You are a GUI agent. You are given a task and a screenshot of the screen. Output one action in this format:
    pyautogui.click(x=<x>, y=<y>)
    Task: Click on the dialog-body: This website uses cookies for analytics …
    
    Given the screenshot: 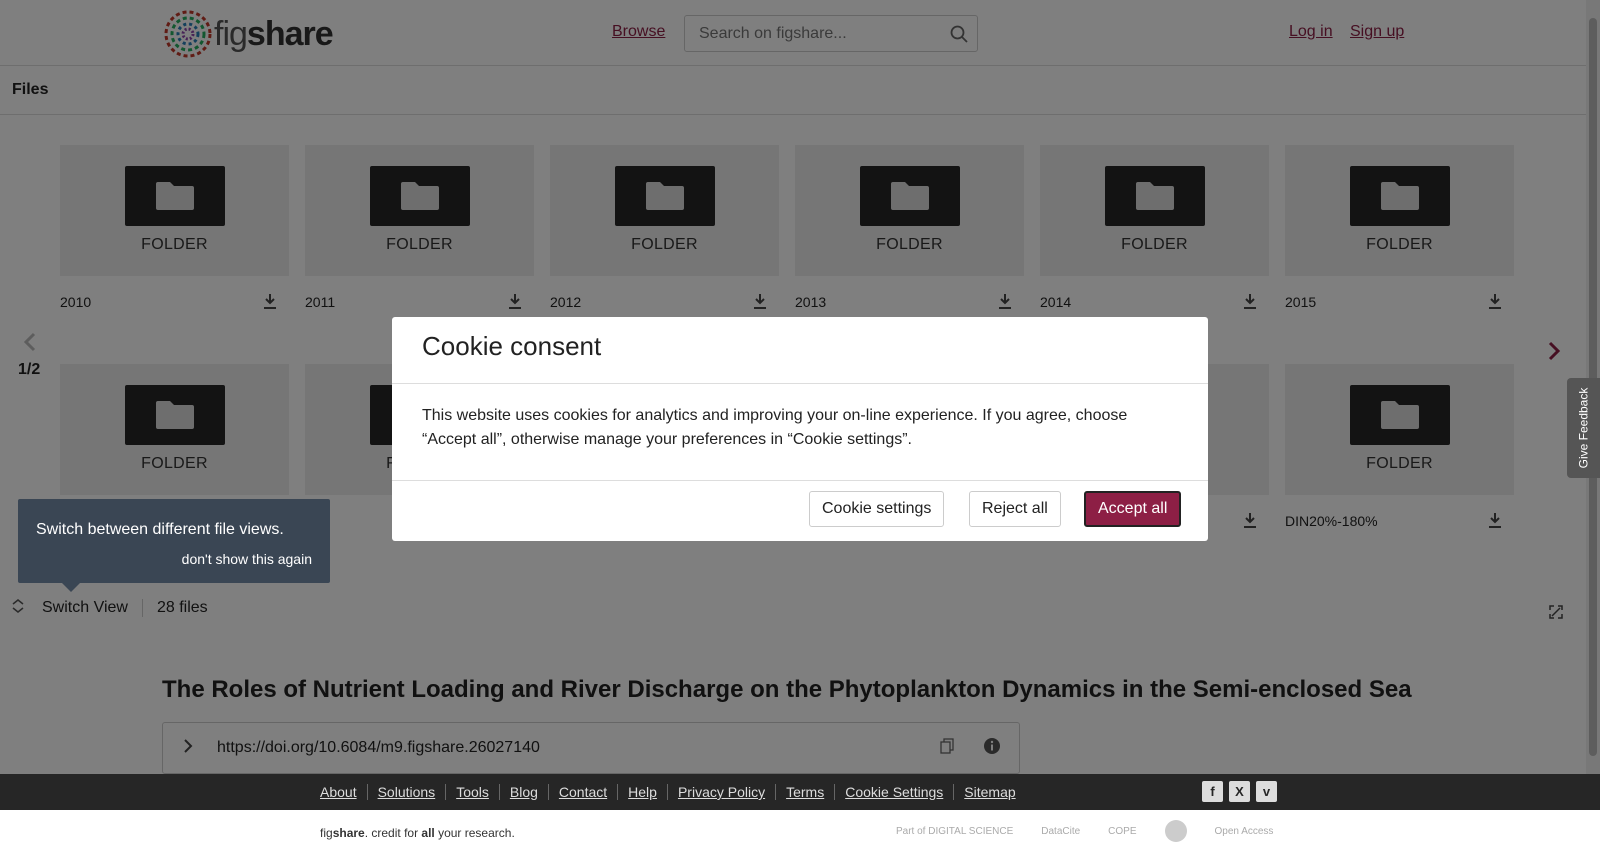 What is the action you would take?
    pyautogui.click(x=800, y=432)
    